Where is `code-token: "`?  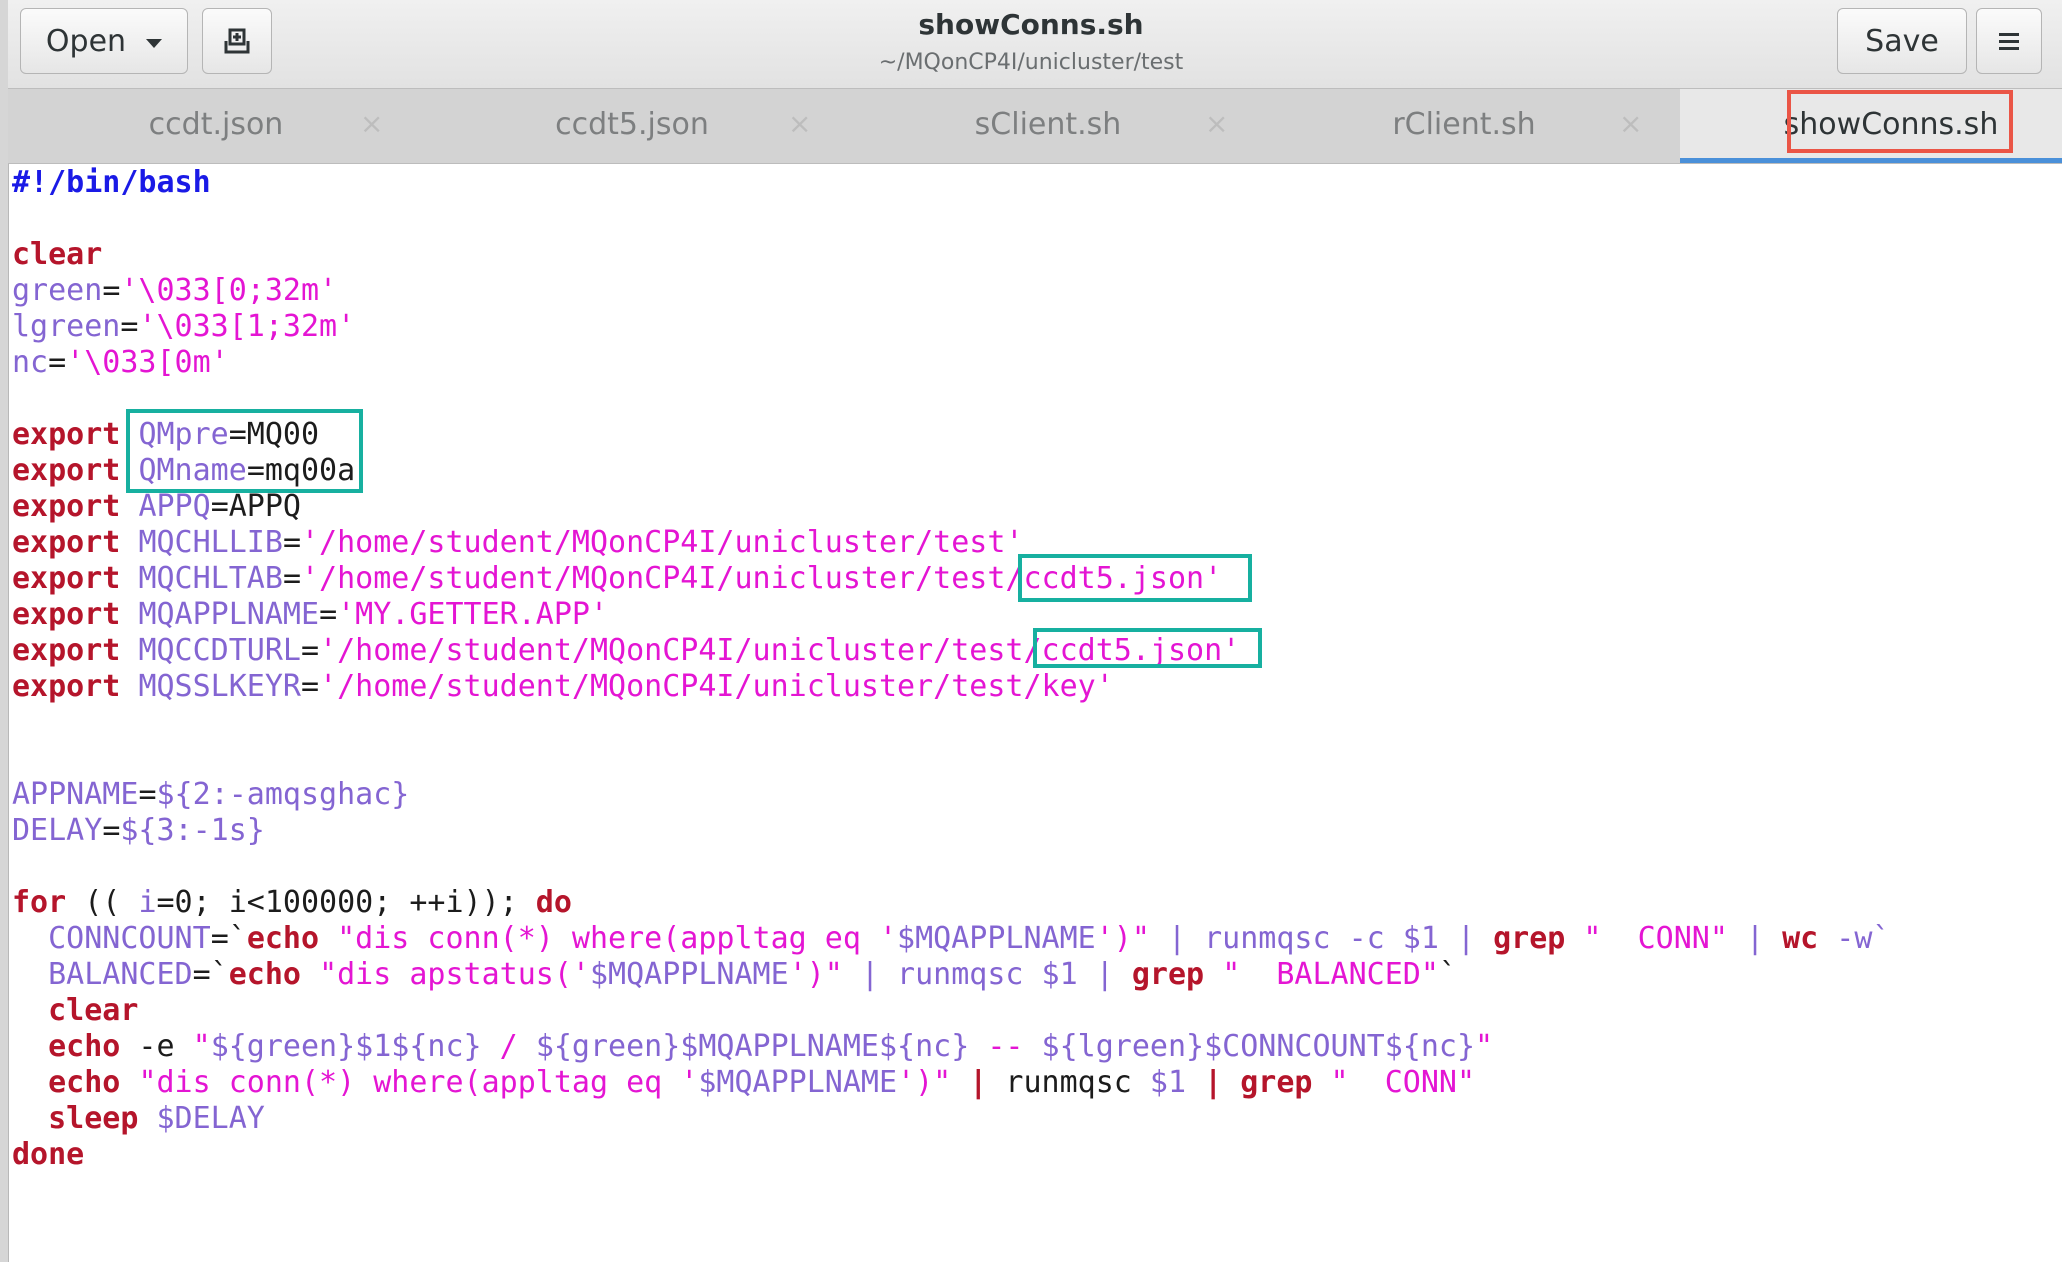 code-token: " is located at coordinates (201, 1046).